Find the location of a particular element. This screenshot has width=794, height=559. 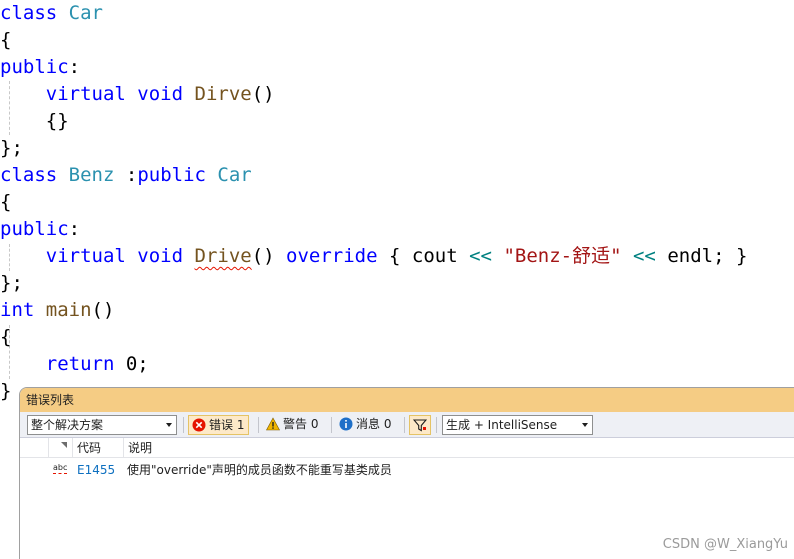

intellisense-abc-icon: abc is located at coordinates (60, 468).